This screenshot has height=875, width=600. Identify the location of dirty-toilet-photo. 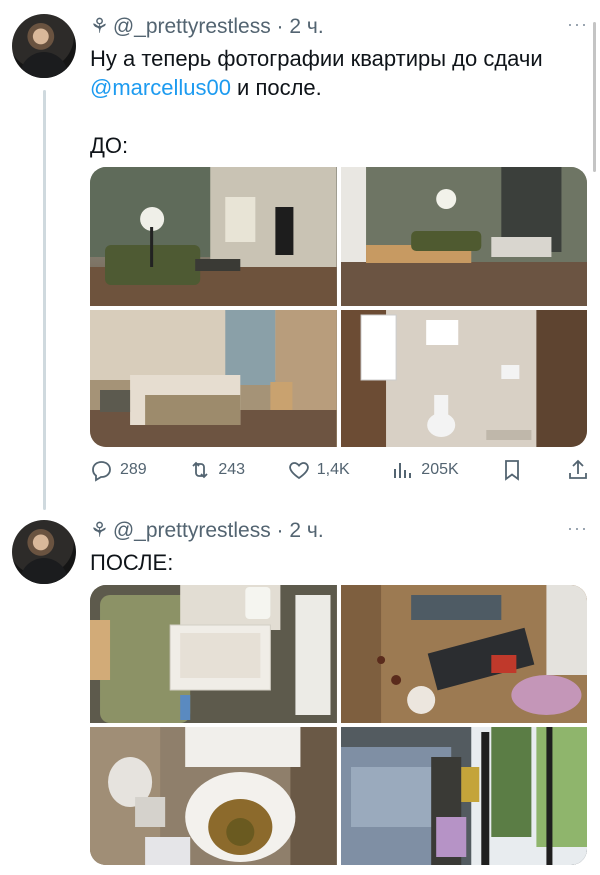
(213, 796).